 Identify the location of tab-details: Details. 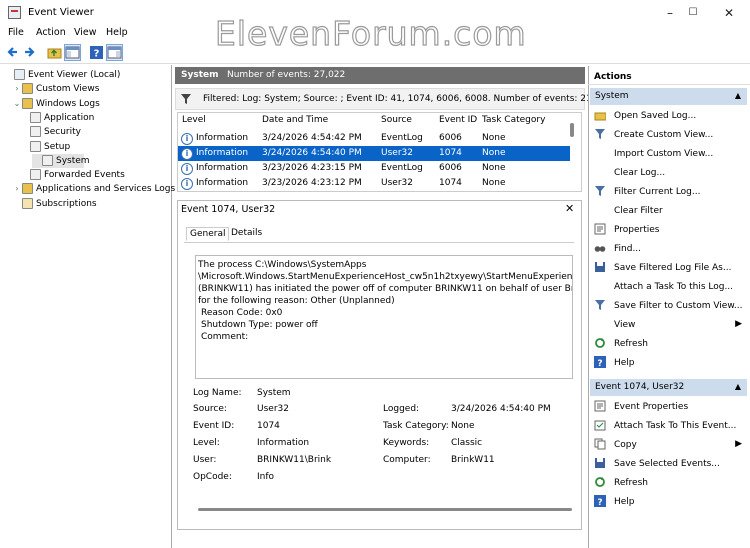
(246, 233).